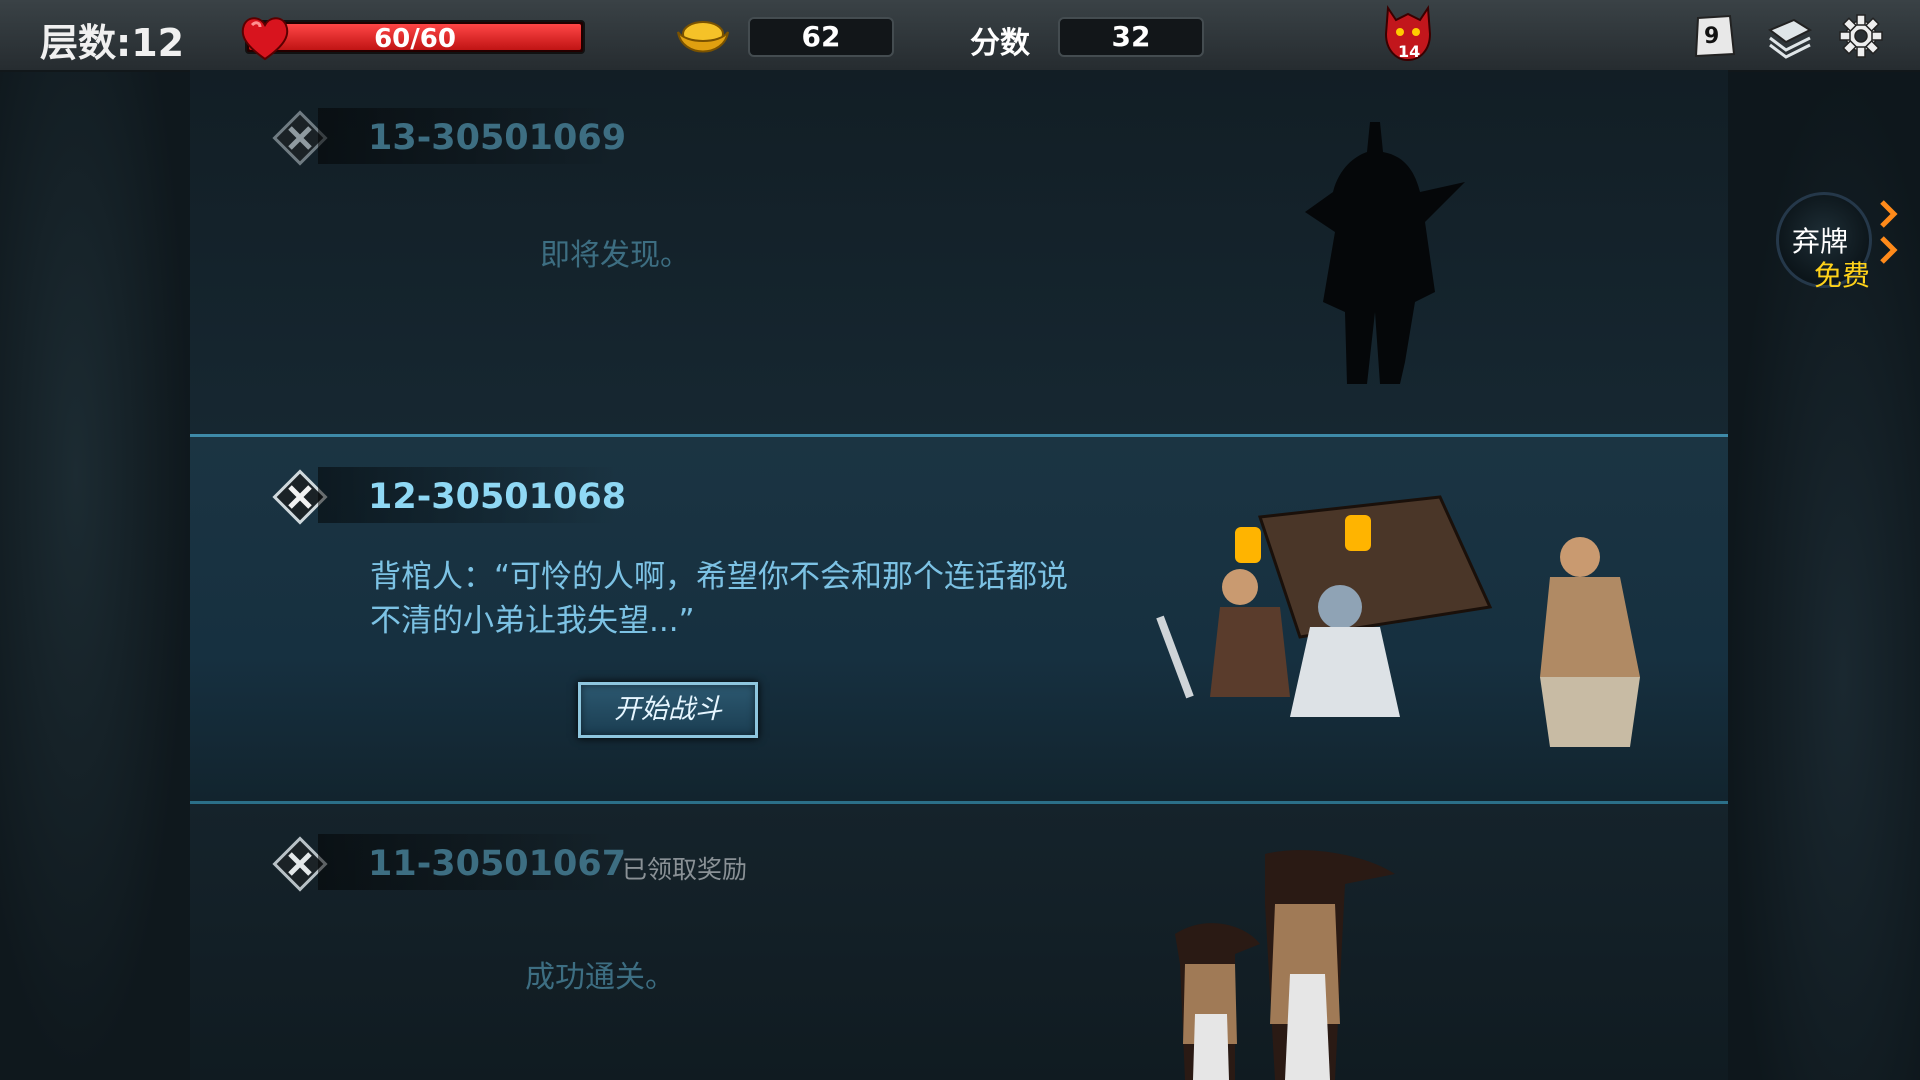  I want to click on left-backdrop, so click(95, 575).